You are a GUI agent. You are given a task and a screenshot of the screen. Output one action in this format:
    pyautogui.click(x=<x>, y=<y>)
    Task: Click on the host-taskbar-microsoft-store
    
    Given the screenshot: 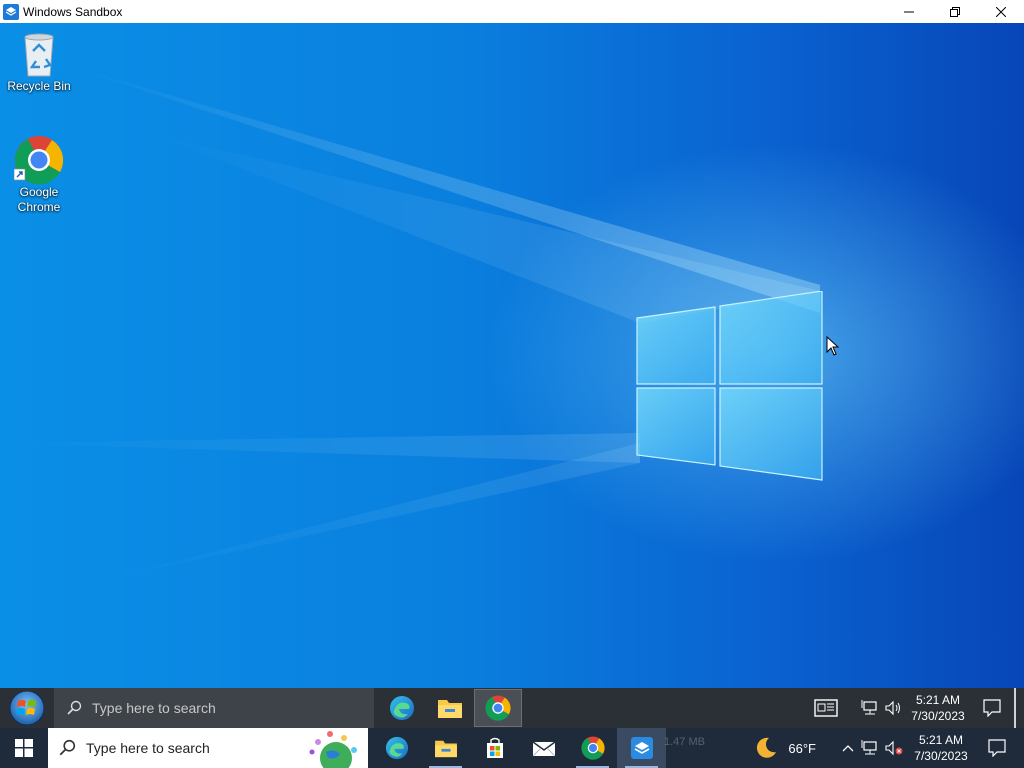 What is the action you would take?
    pyautogui.click(x=494, y=748)
    